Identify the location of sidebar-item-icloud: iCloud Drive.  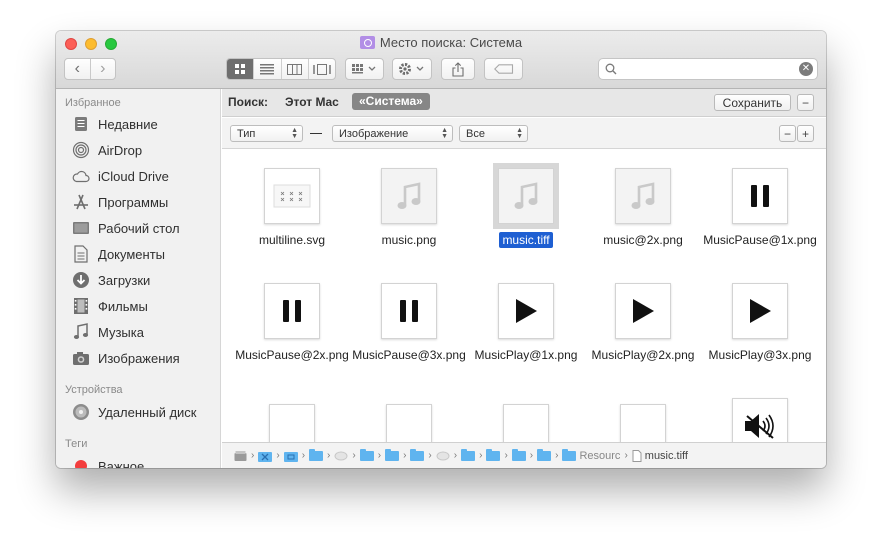
(120, 176).